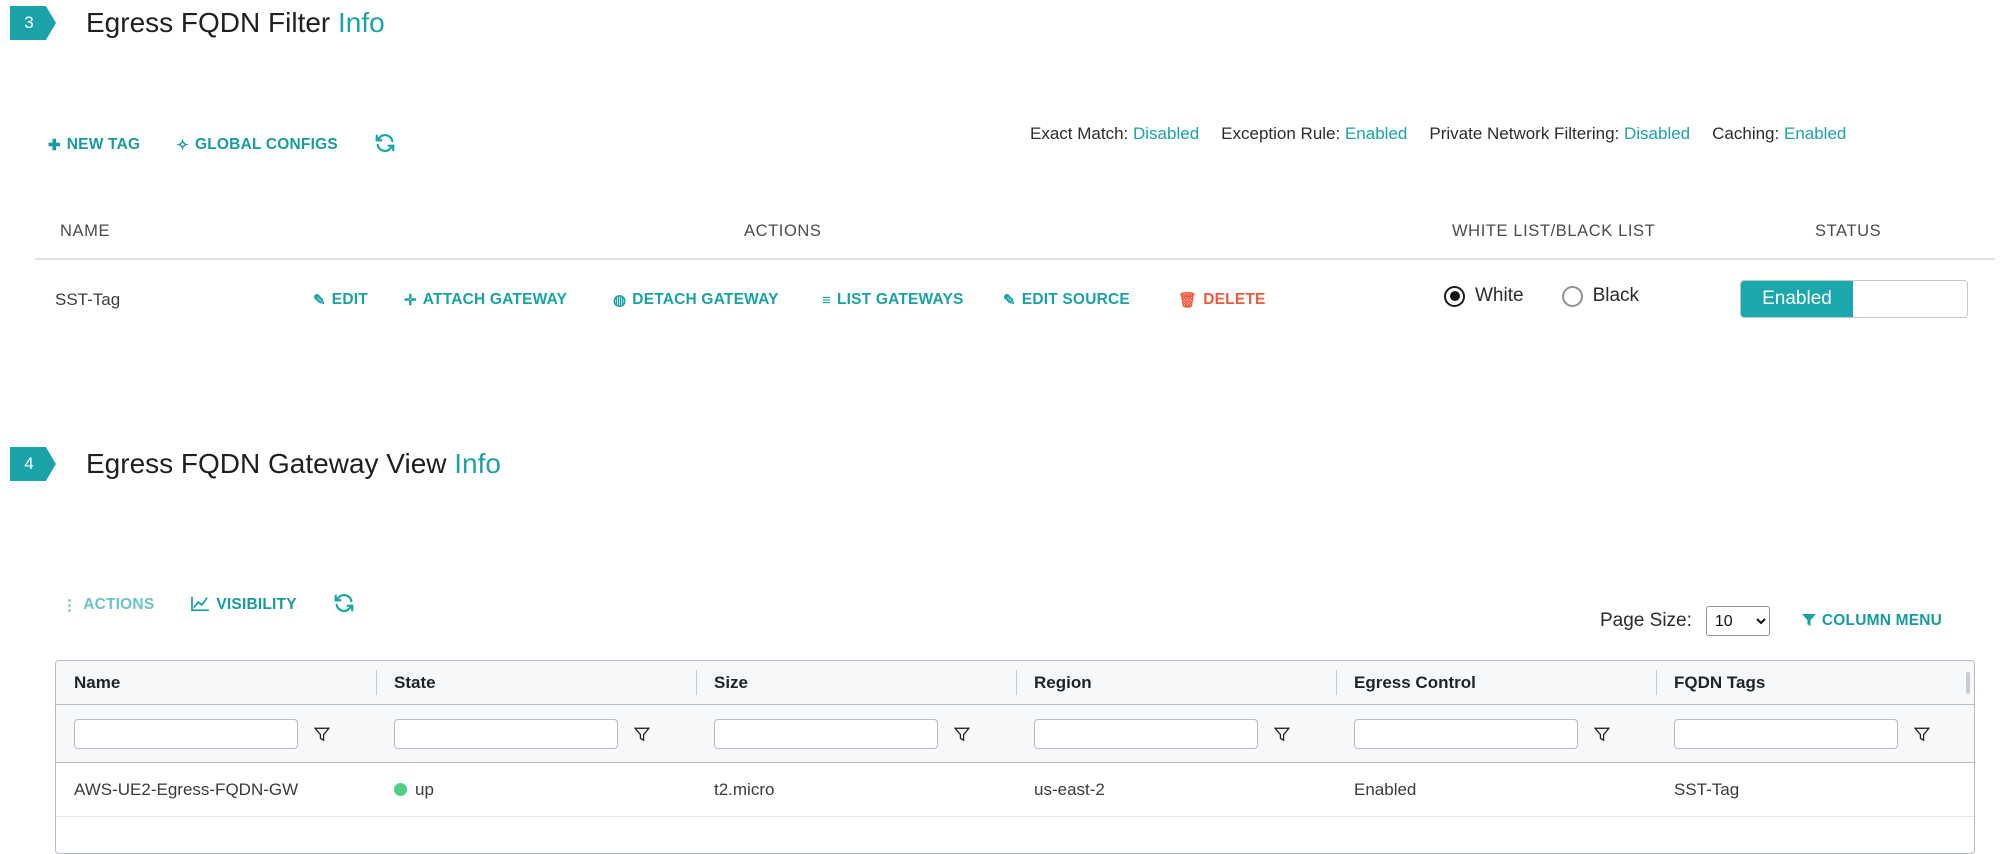 The image size is (2000, 854). I want to click on status-toggle: Enabled, so click(1854, 299).